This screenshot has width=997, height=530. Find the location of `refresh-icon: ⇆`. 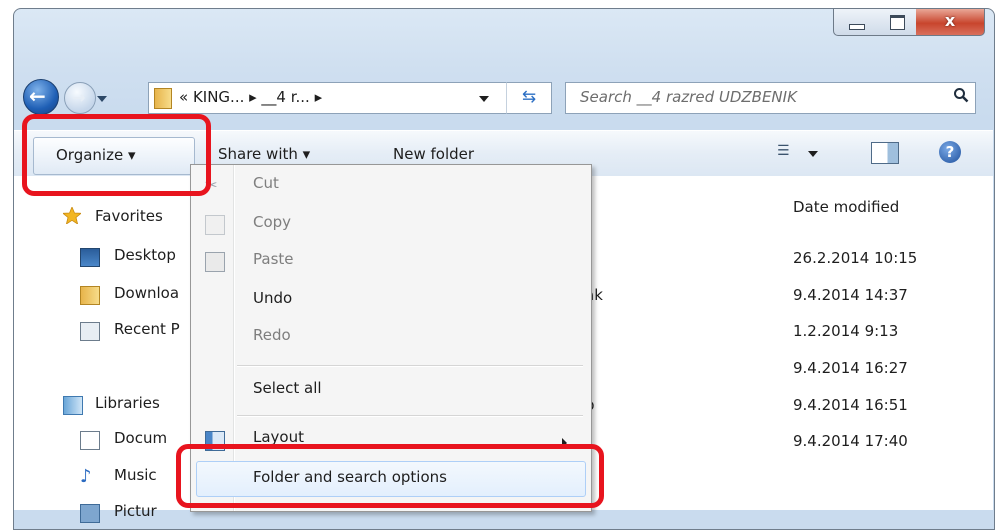

refresh-icon: ⇆ is located at coordinates (529, 97).